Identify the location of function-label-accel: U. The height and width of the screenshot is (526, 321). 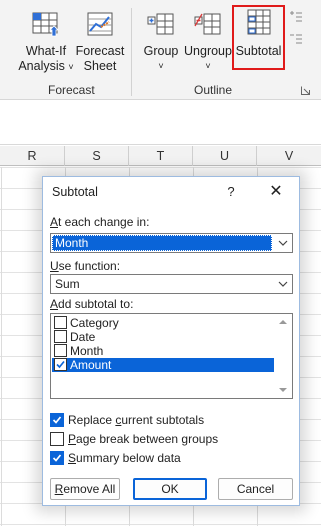
(54, 266).